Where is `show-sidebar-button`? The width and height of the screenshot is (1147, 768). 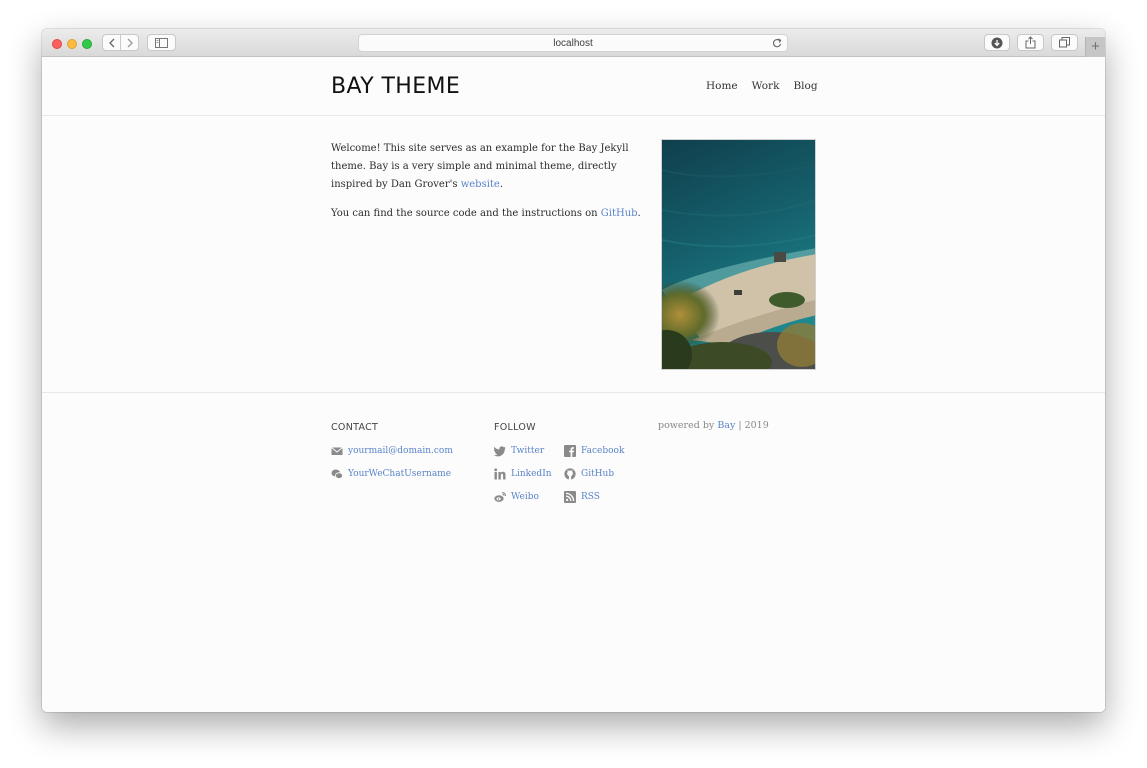
show-sidebar-button is located at coordinates (161, 42).